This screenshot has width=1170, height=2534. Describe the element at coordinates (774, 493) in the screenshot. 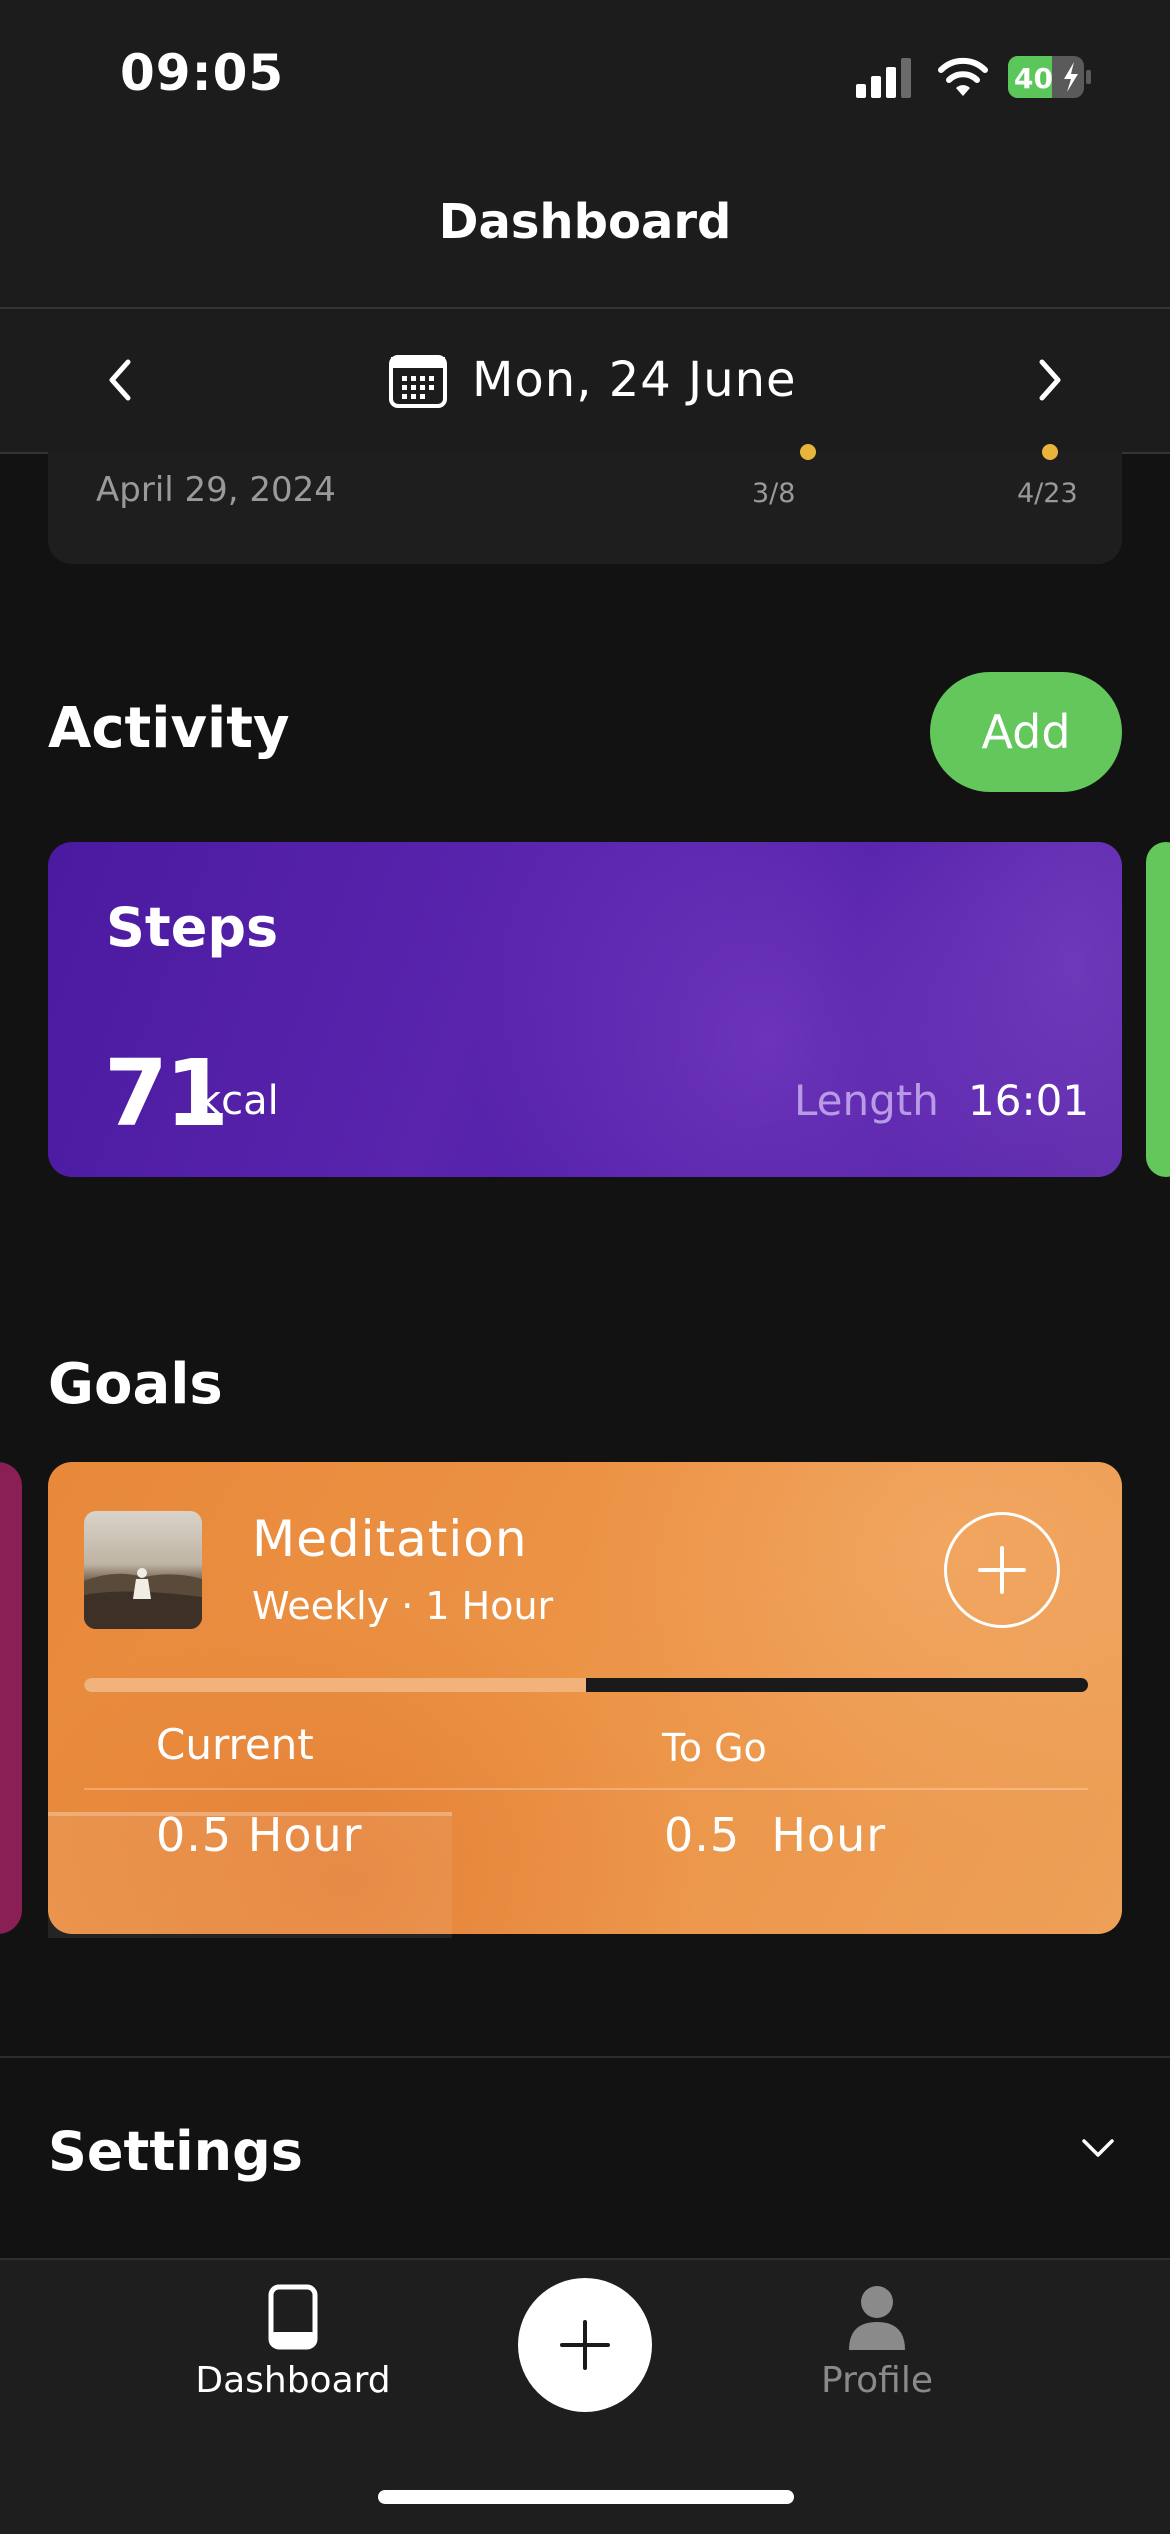

I see `partial-marker-label: 3/8` at that location.